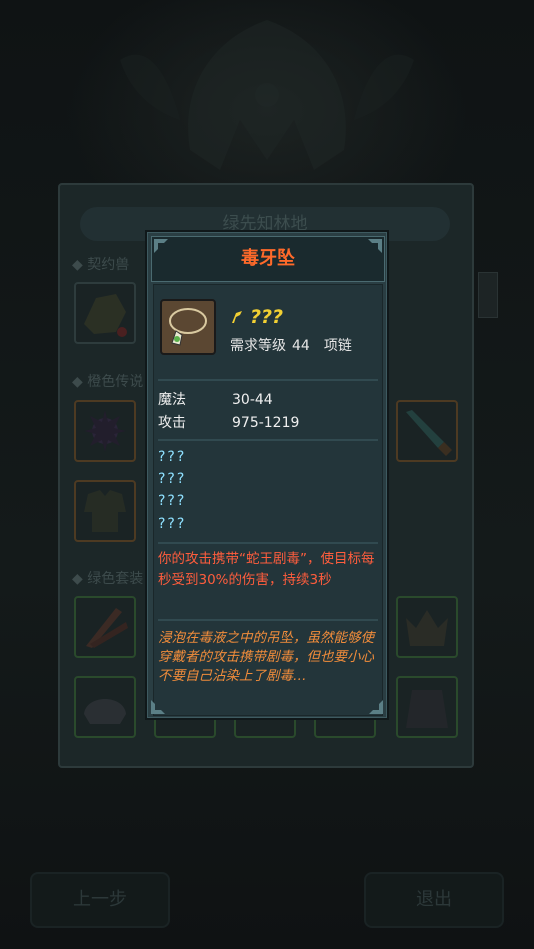  I want to click on stat-label: 攻击, so click(172, 423).